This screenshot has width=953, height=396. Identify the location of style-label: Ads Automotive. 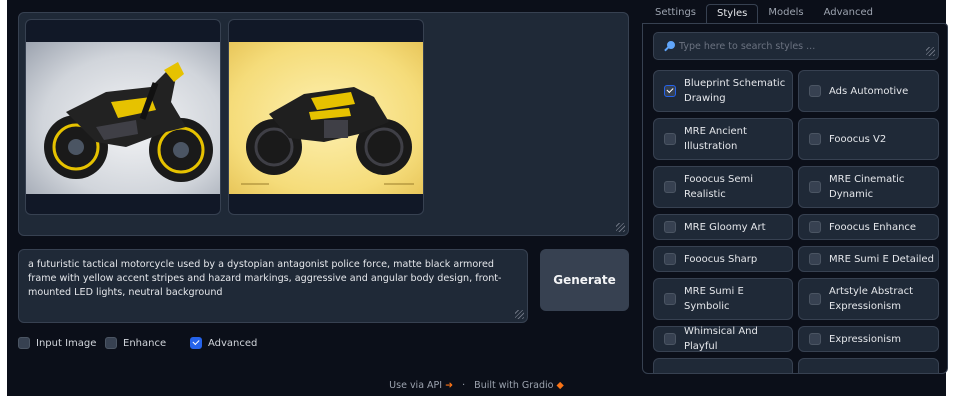
(869, 91).